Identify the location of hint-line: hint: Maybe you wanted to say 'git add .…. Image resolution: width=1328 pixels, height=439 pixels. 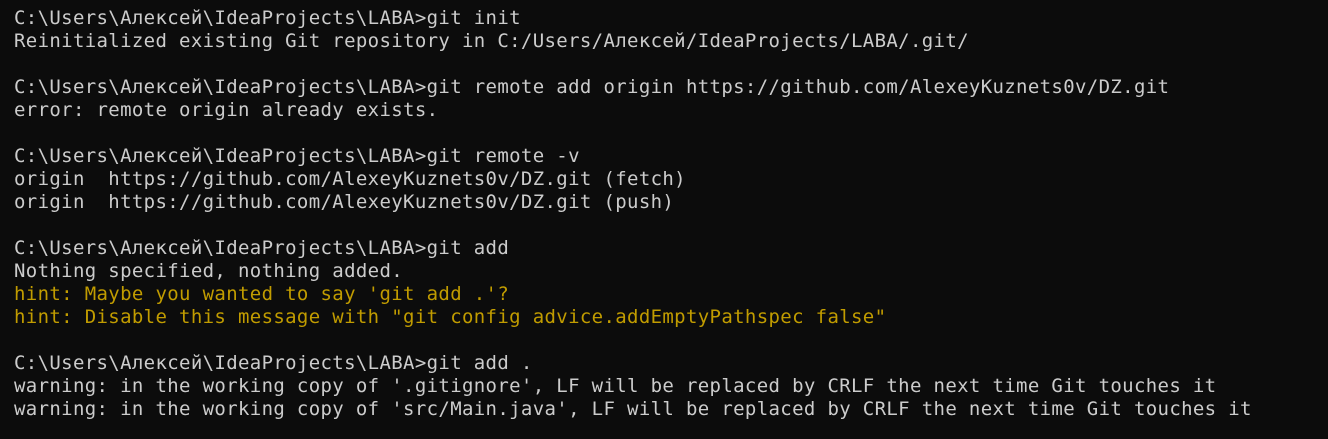
(262, 294).